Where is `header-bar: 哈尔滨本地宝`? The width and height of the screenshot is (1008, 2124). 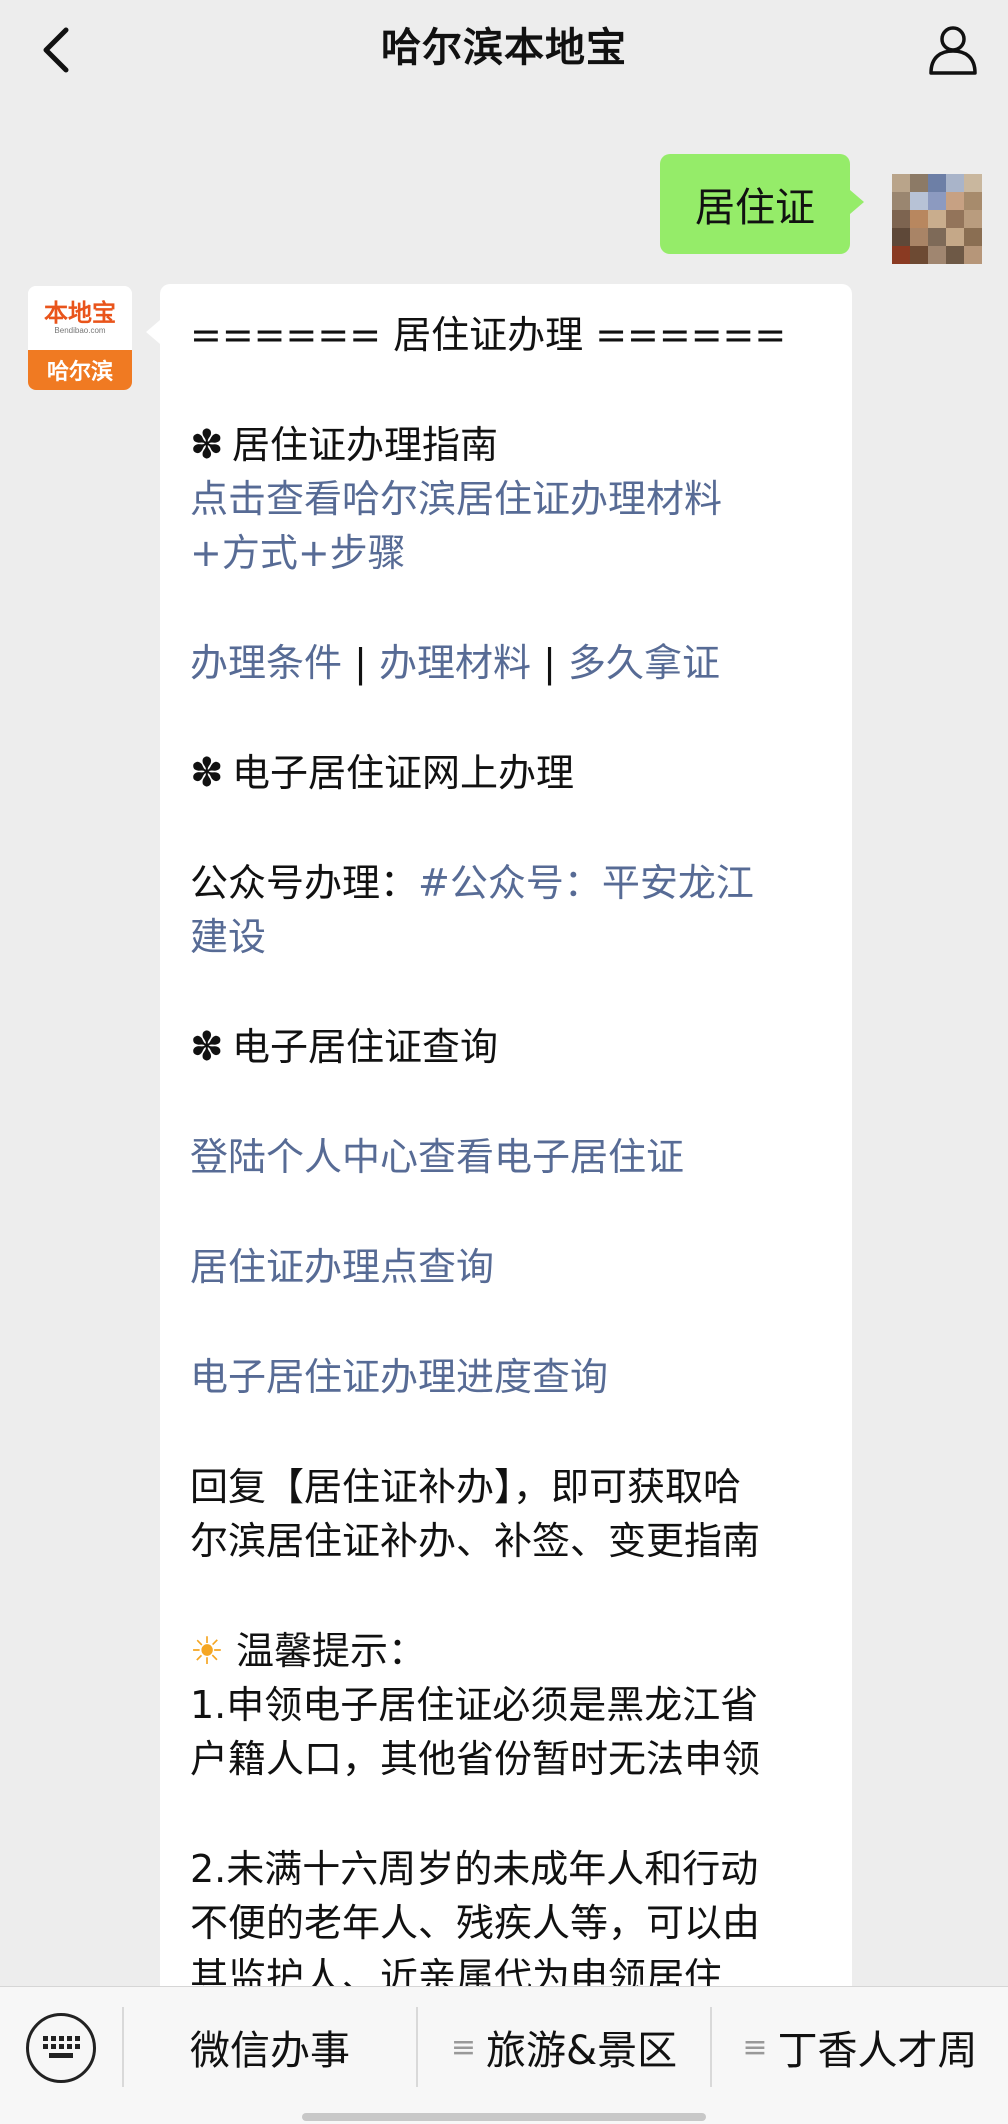 header-bar: 哈尔滨本地宝 is located at coordinates (504, 50).